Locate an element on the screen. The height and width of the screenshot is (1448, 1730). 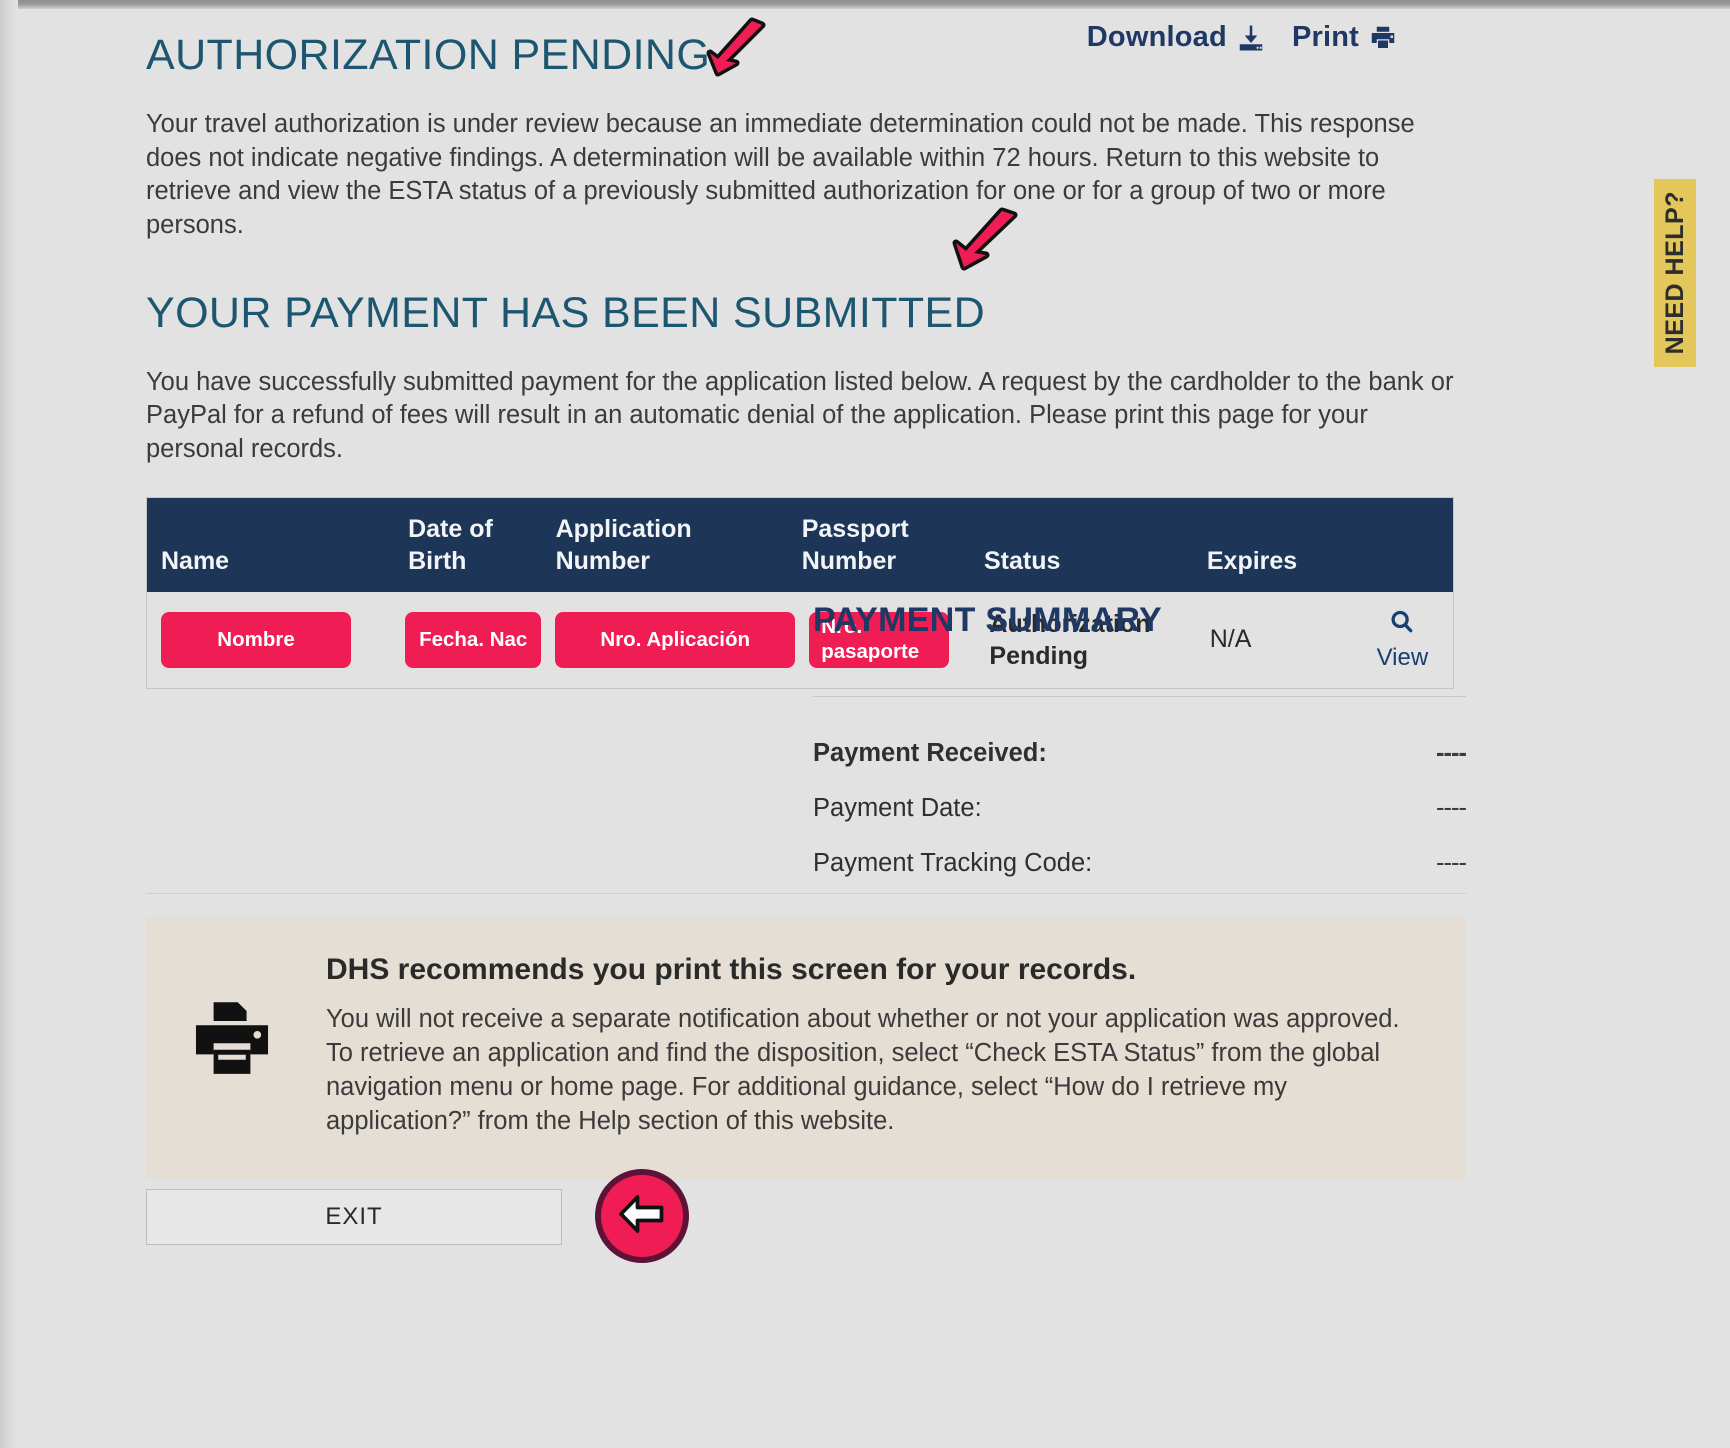
need-help-label: NEED HELP? is located at coordinates (1674, 273).